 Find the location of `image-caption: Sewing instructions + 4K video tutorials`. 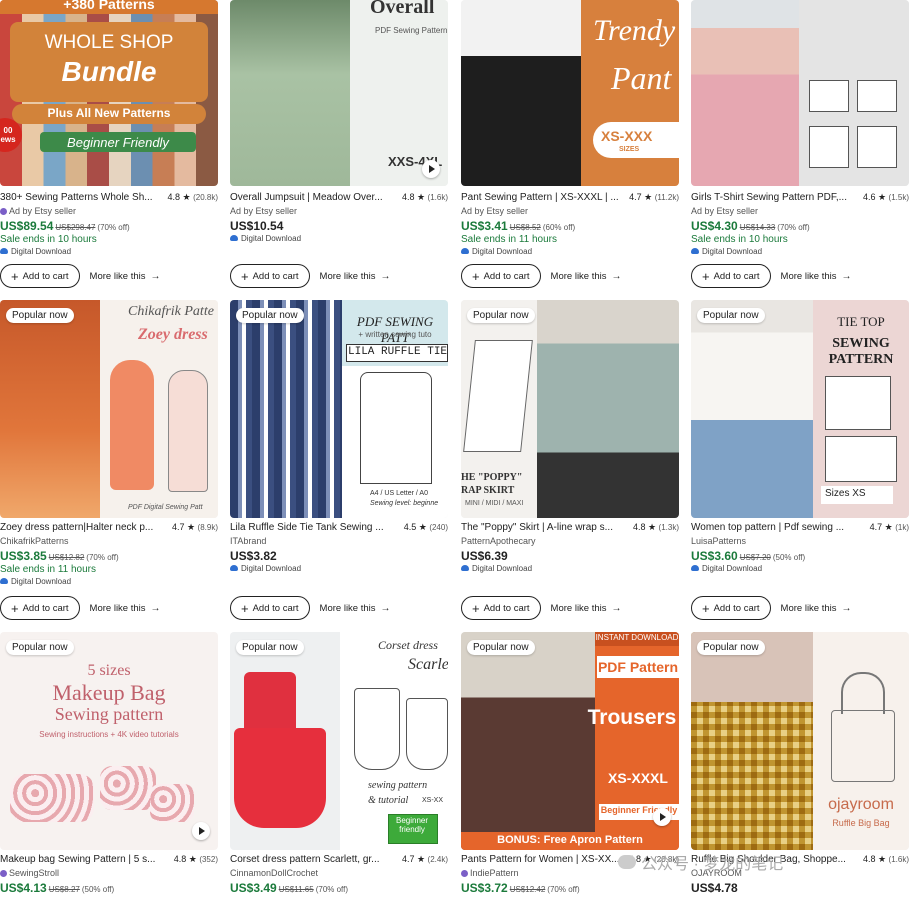

image-caption: Sewing instructions + 4K video tutorials is located at coordinates (109, 734).